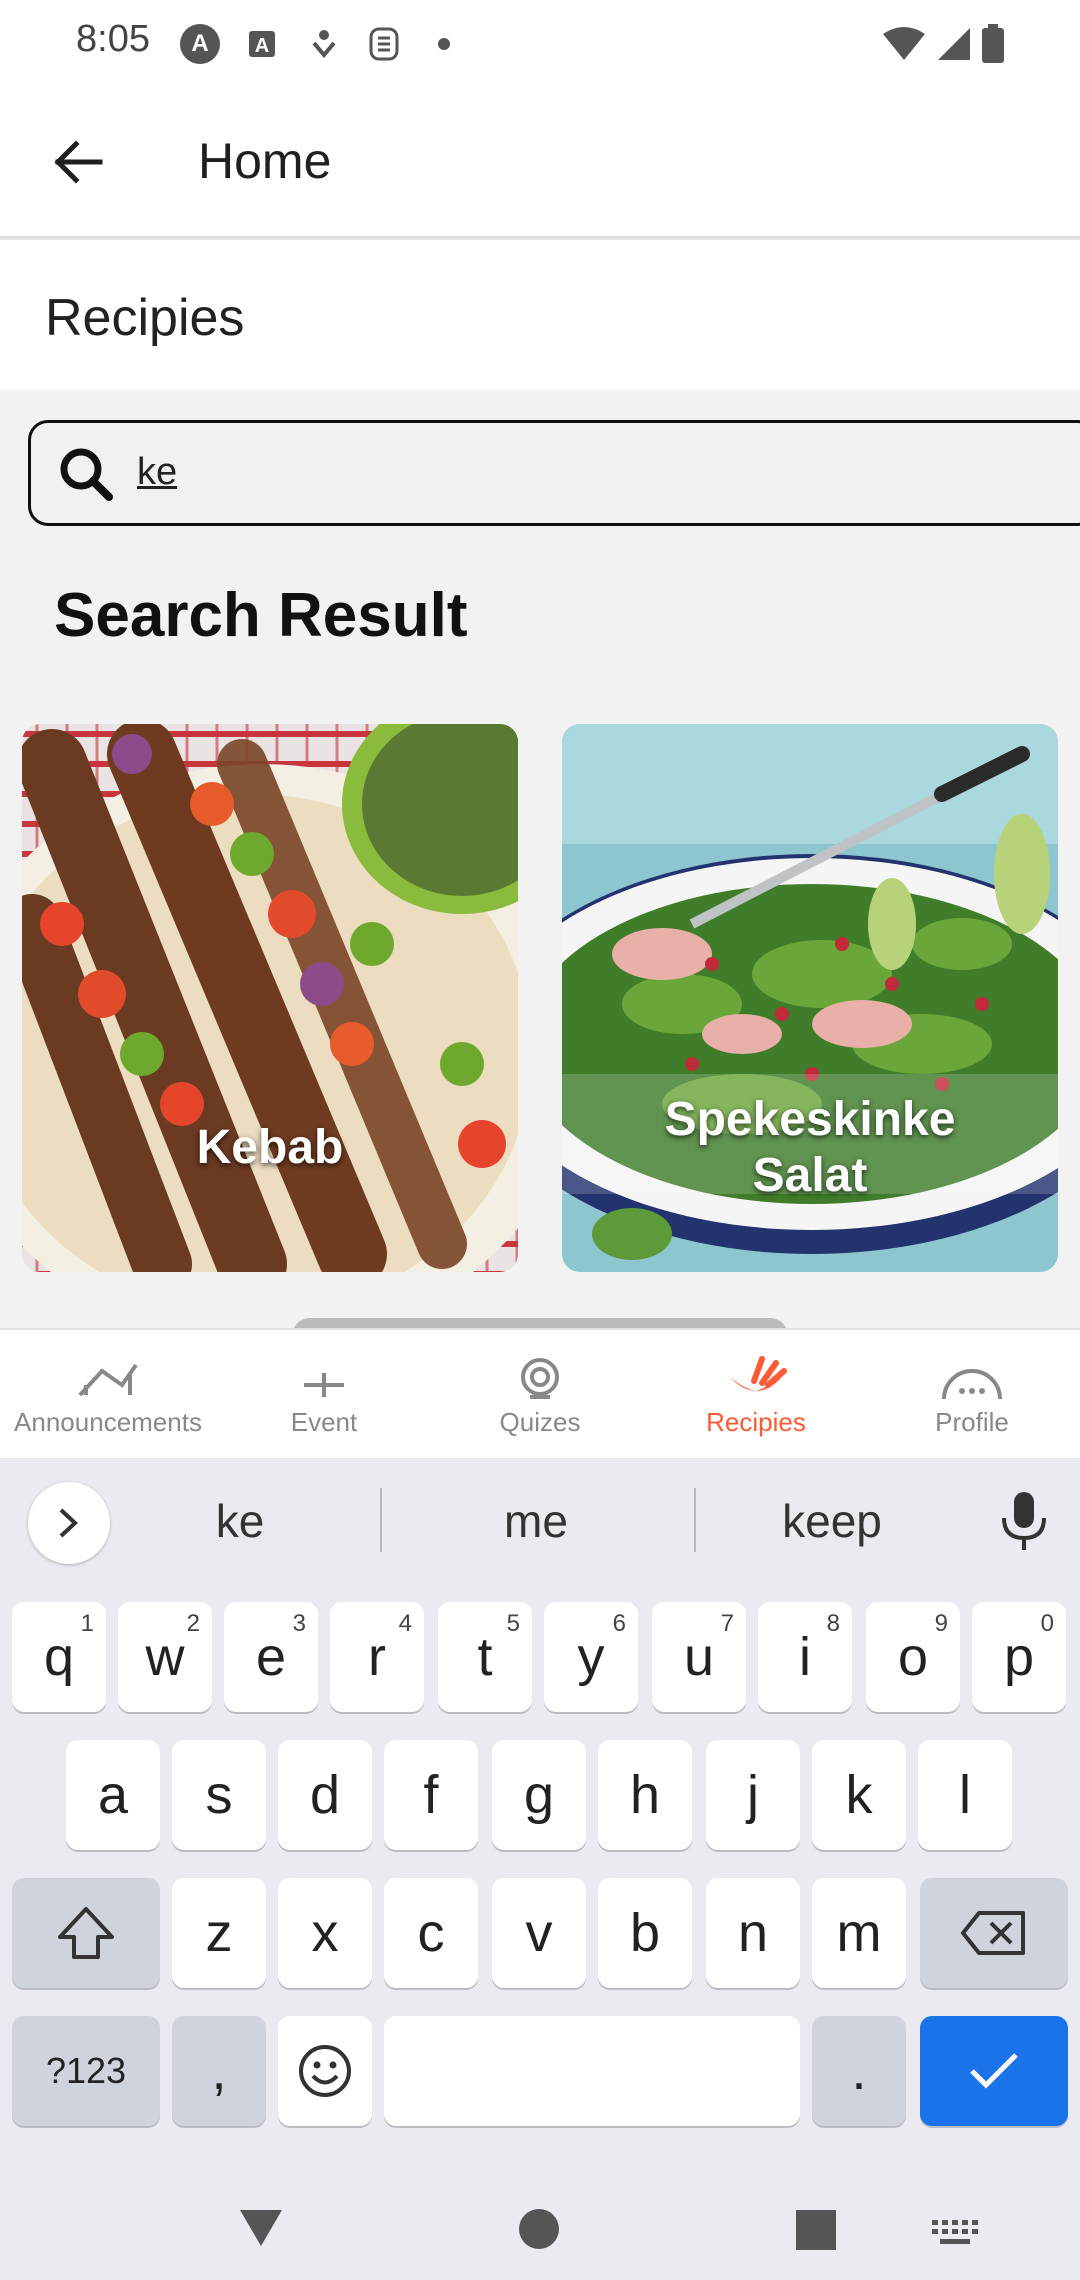  Describe the element at coordinates (485, 1657) in the screenshot. I see `key-t: t5` at that location.